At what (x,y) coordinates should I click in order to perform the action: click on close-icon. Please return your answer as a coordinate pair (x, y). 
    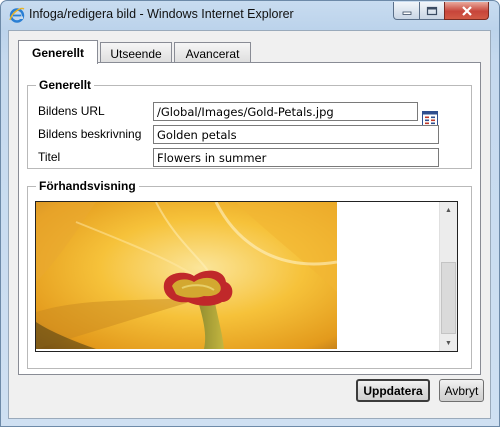
    Looking at the image, I should click on (466, 10).